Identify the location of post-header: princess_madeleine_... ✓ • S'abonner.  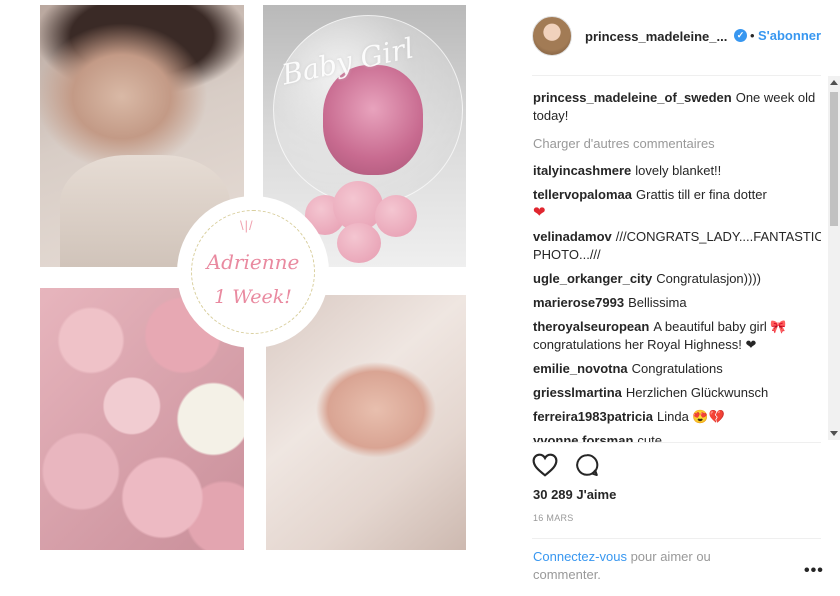
(674, 36).